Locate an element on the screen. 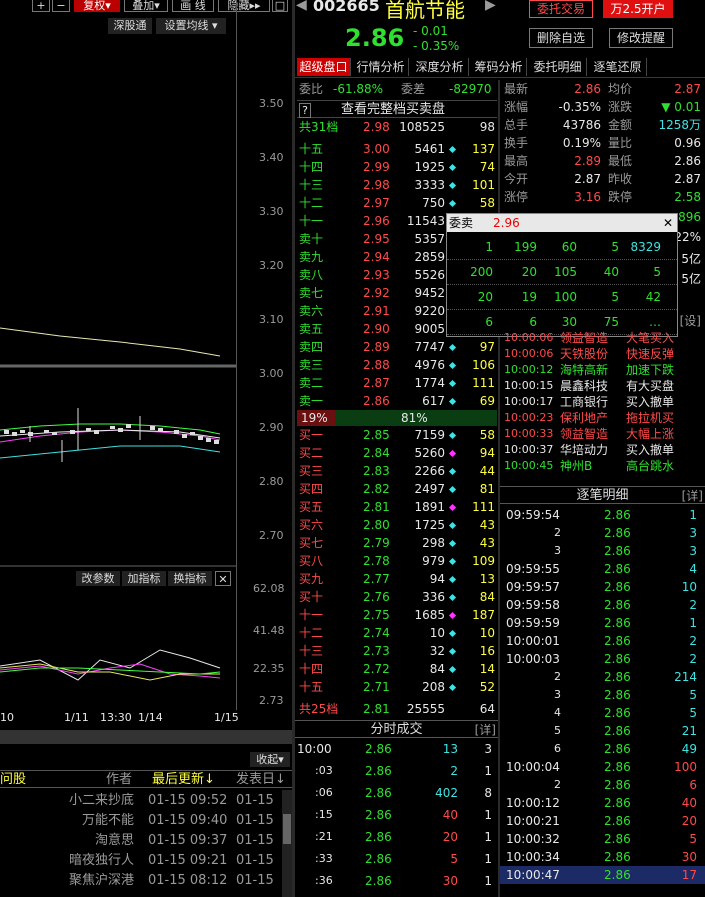 The width and height of the screenshot is (705, 897). switch-indicator-button: 换指标 is located at coordinates (190, 578).